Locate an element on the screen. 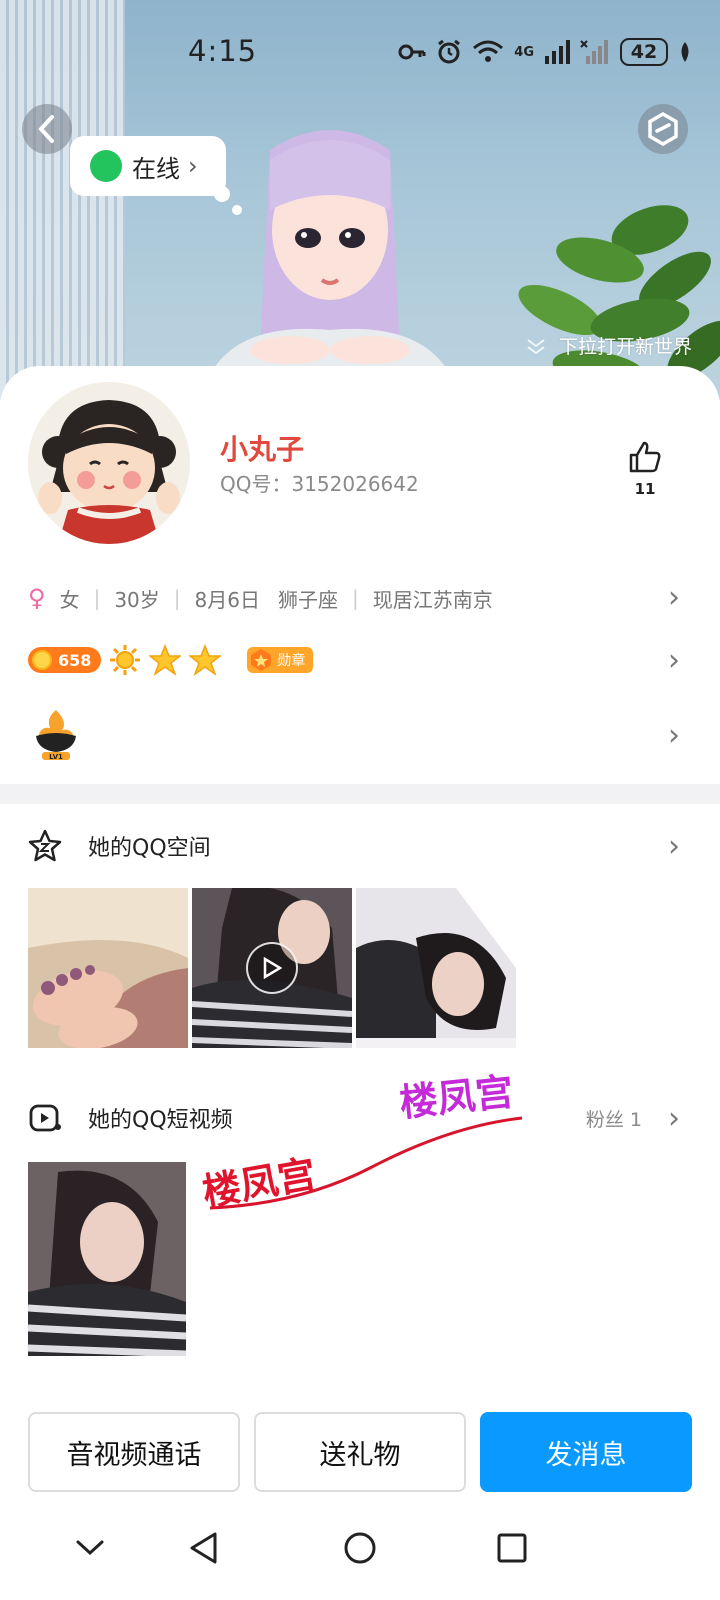  double-chevron-down-icon is located at coordinates (536, 346).